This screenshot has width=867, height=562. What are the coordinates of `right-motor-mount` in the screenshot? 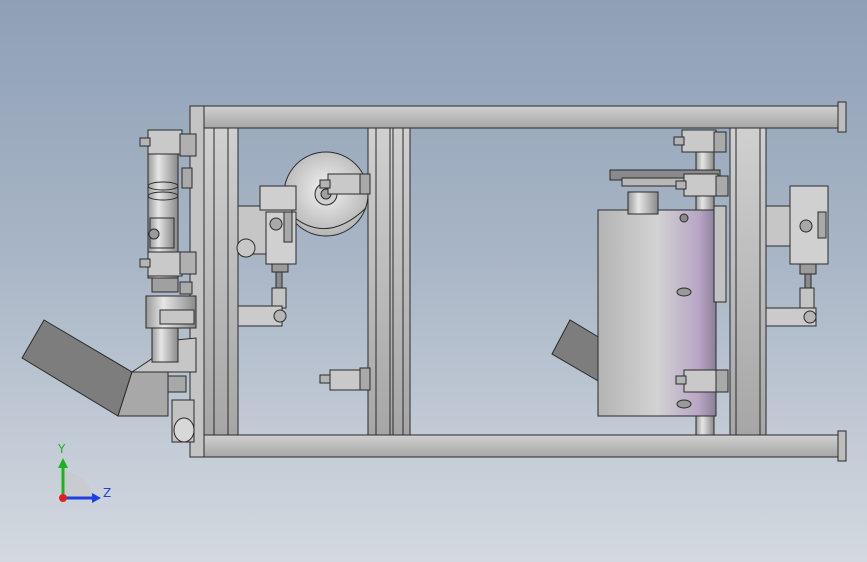 It's located at (797, 230).